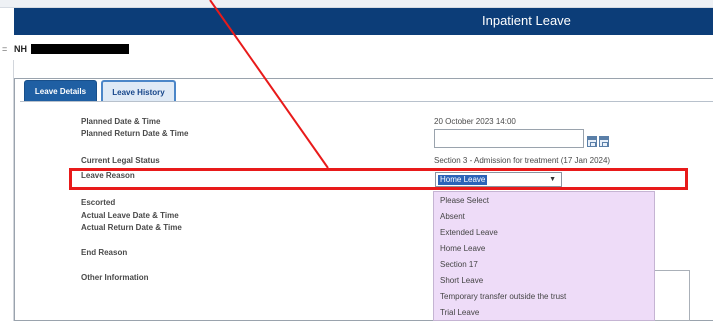 Image resolution: width=713 pixels, height=321 pixels. I want to click on annotation-arrow-line, so click(269, 84).